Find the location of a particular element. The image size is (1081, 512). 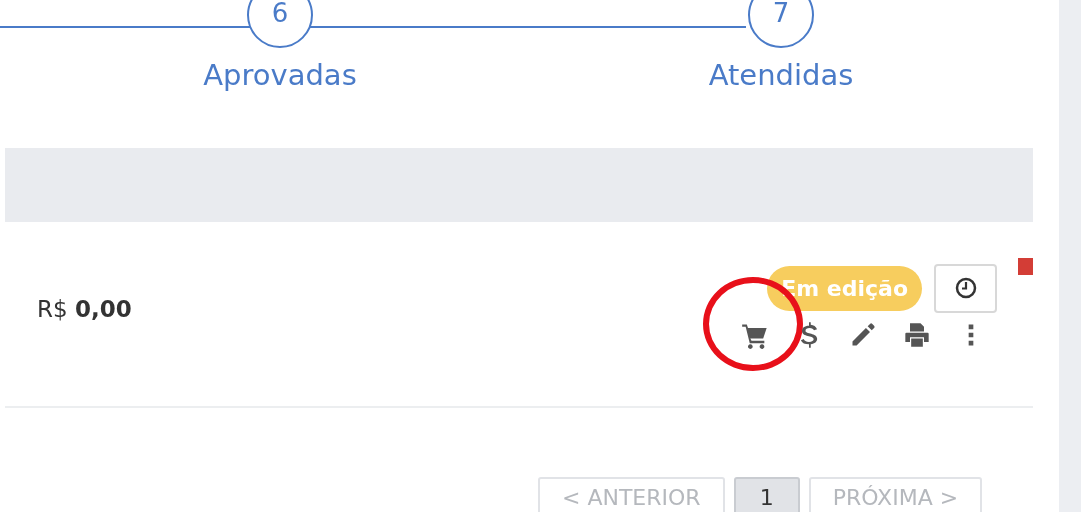

clock-icon is located at coordinates (965, 288).